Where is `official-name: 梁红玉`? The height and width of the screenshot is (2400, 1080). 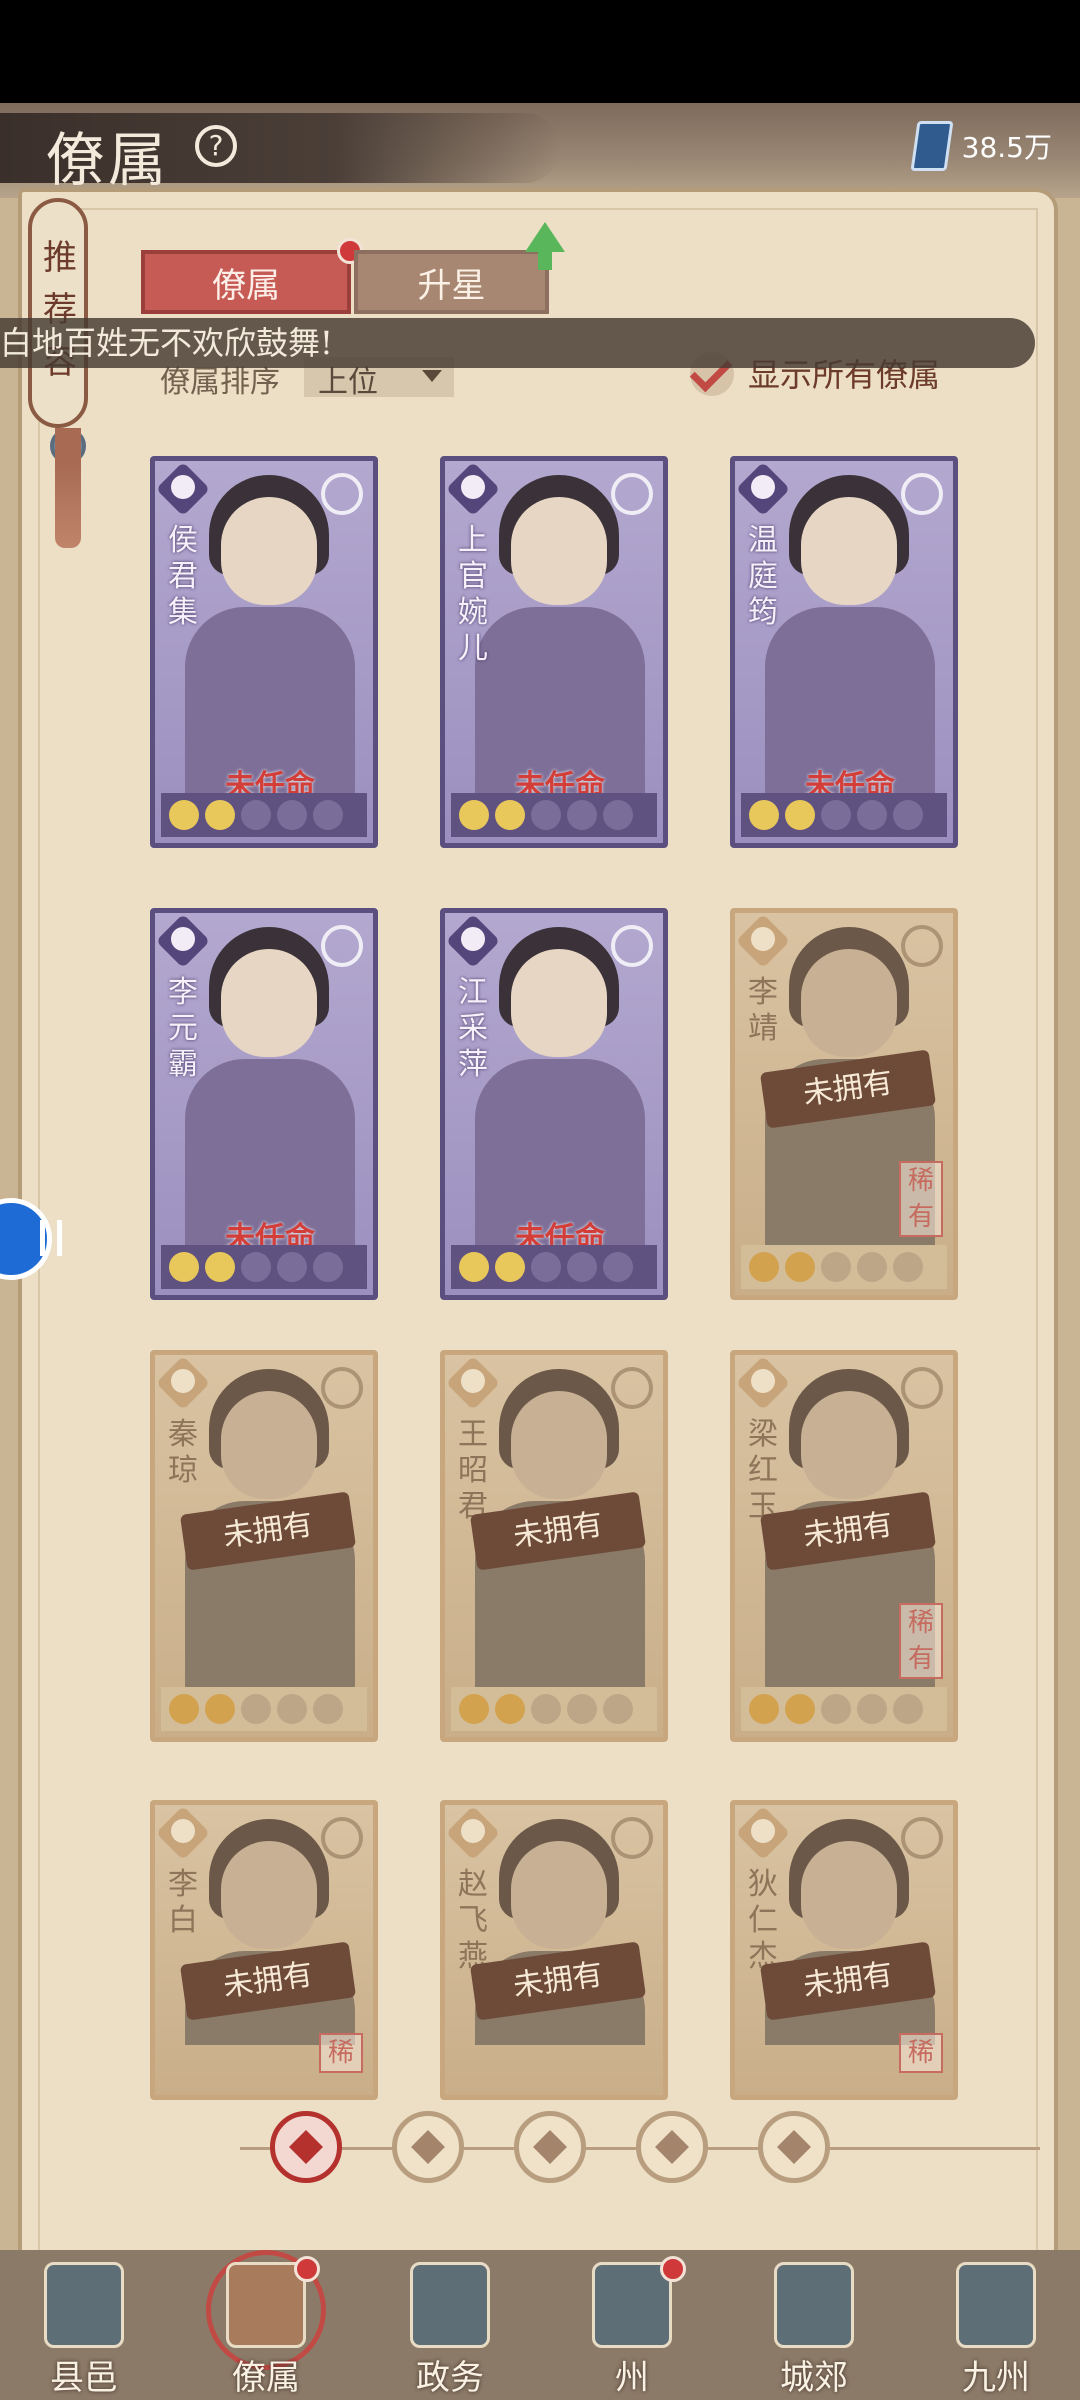 official-name: 梁红玉 is located at coordinates (763, 1470).